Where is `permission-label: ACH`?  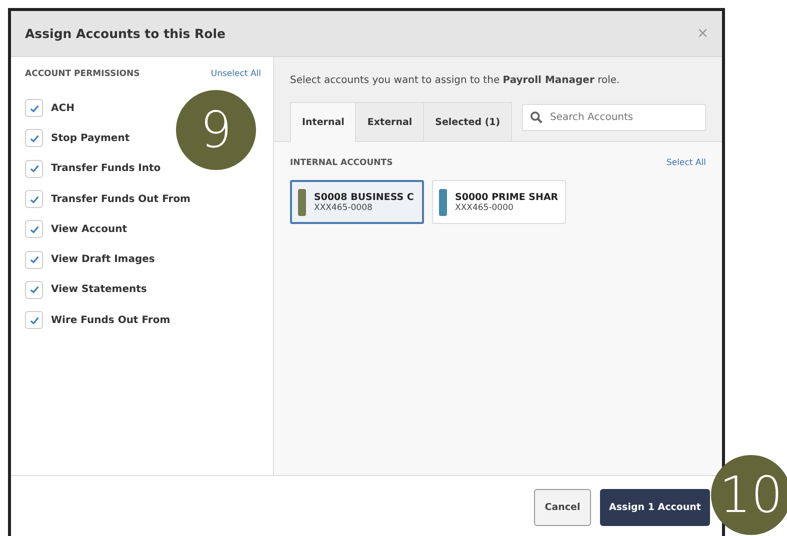 permission-label: ACH is located at coordinates (62, 108).